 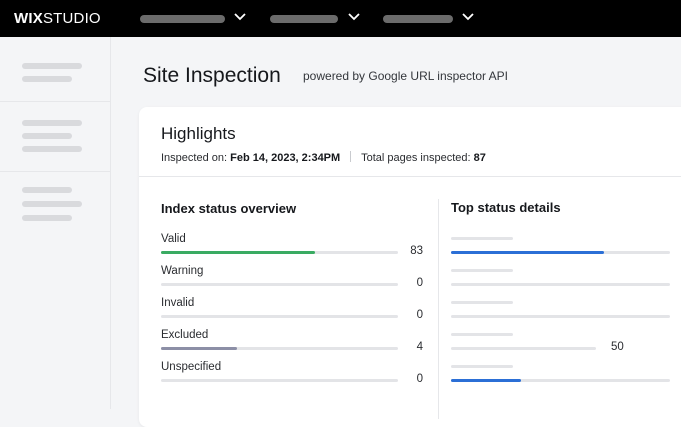 I want to click on status-label: Warning, so click(x=182, y=271).